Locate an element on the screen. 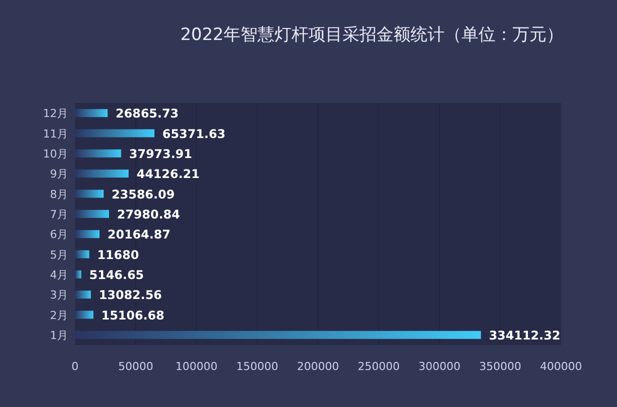  data-label: 334112.32 is located at coordinates (524, 335).